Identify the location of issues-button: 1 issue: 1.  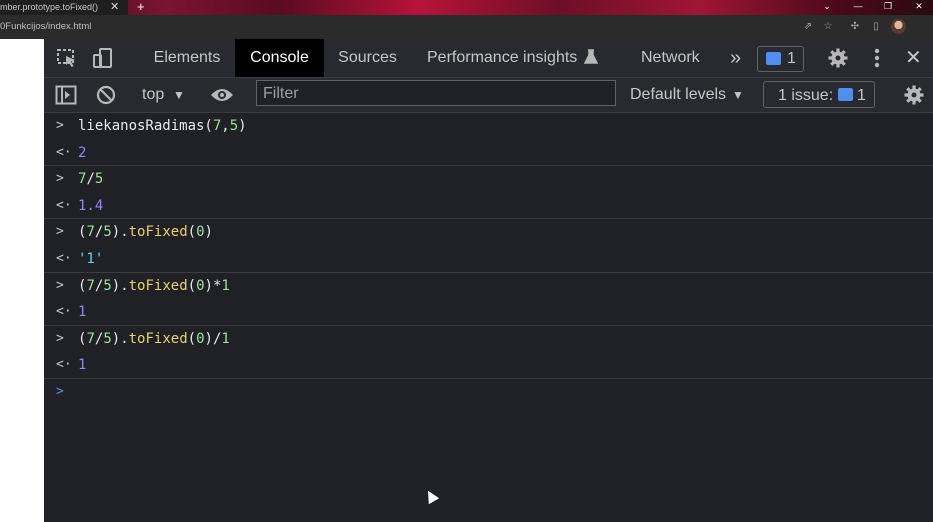
(819, 94).